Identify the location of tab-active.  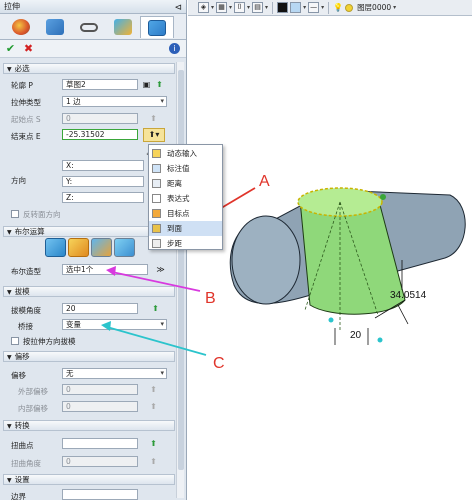
(157, 27).